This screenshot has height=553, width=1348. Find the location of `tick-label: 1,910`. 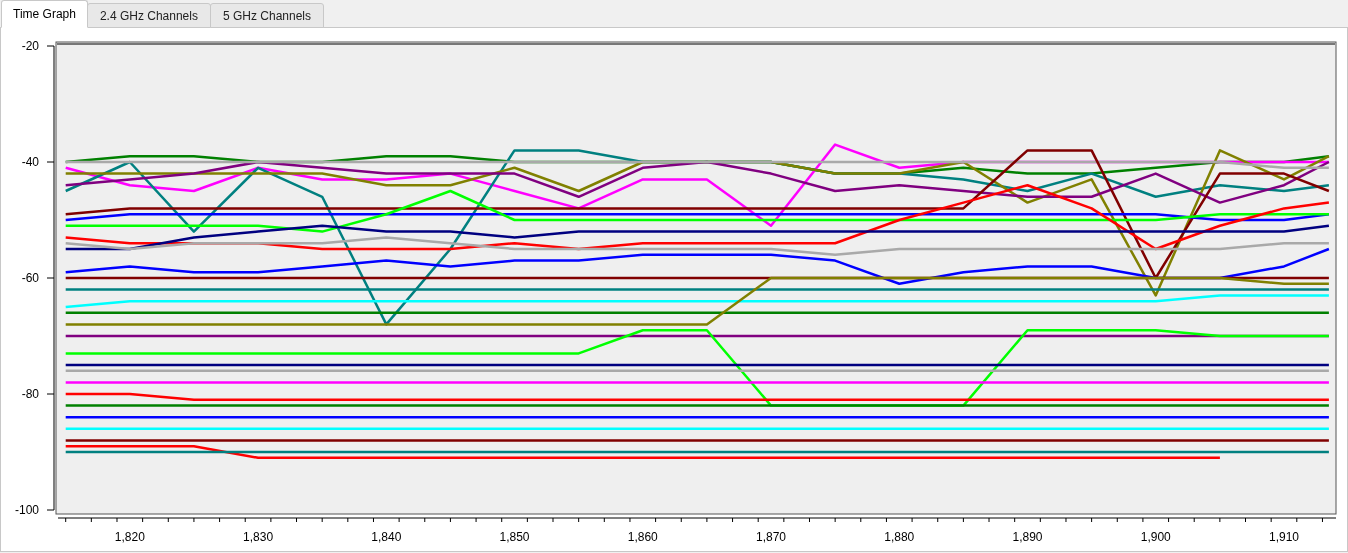

tick-label: 1,910 is located at coordinates (1283, 537).